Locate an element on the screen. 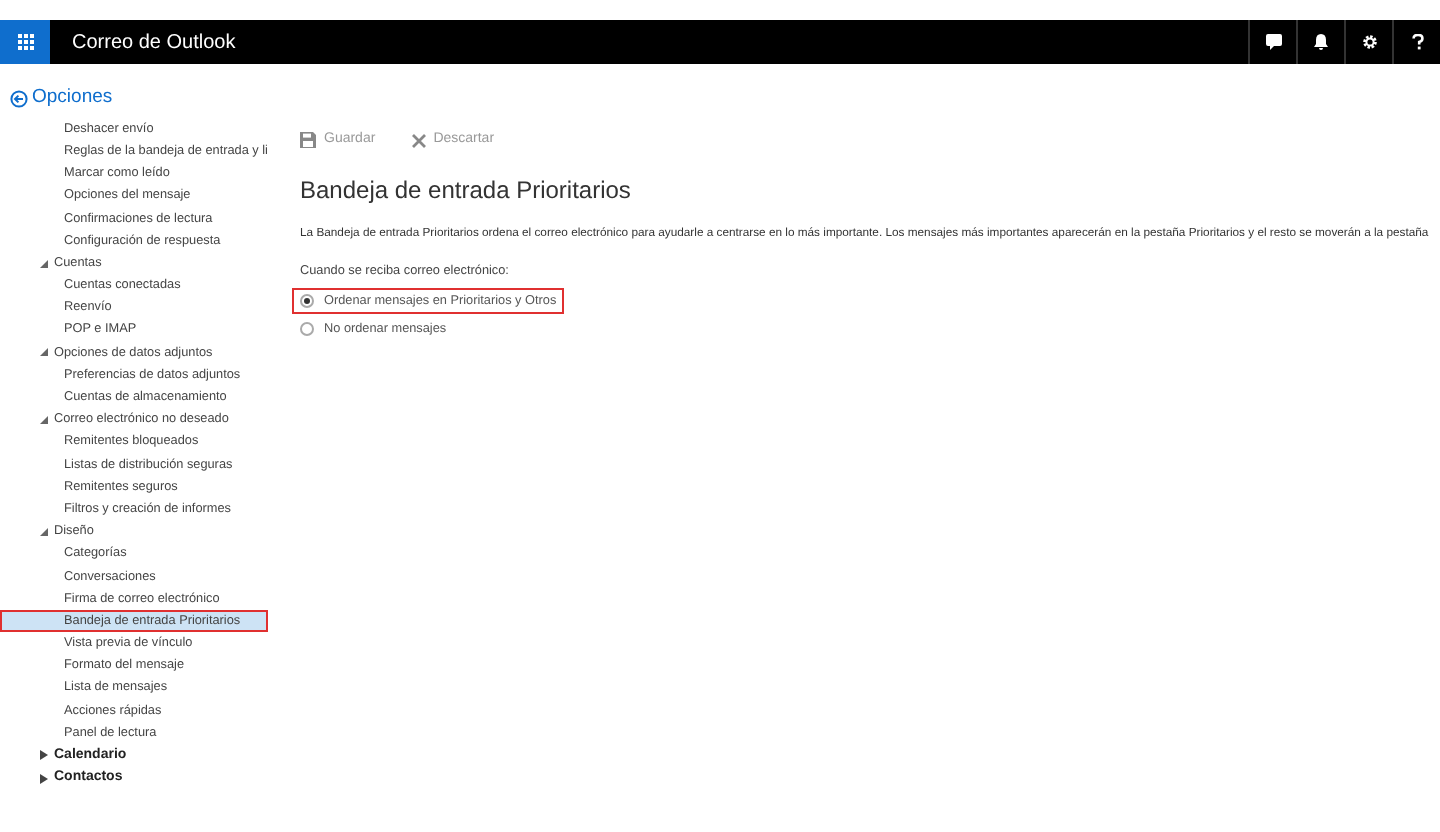 Image resolution: width=1440 pixels, height=832 pixels. page-title: Bandeja de entrada Prioritarios is located at coordinates (466, 190).